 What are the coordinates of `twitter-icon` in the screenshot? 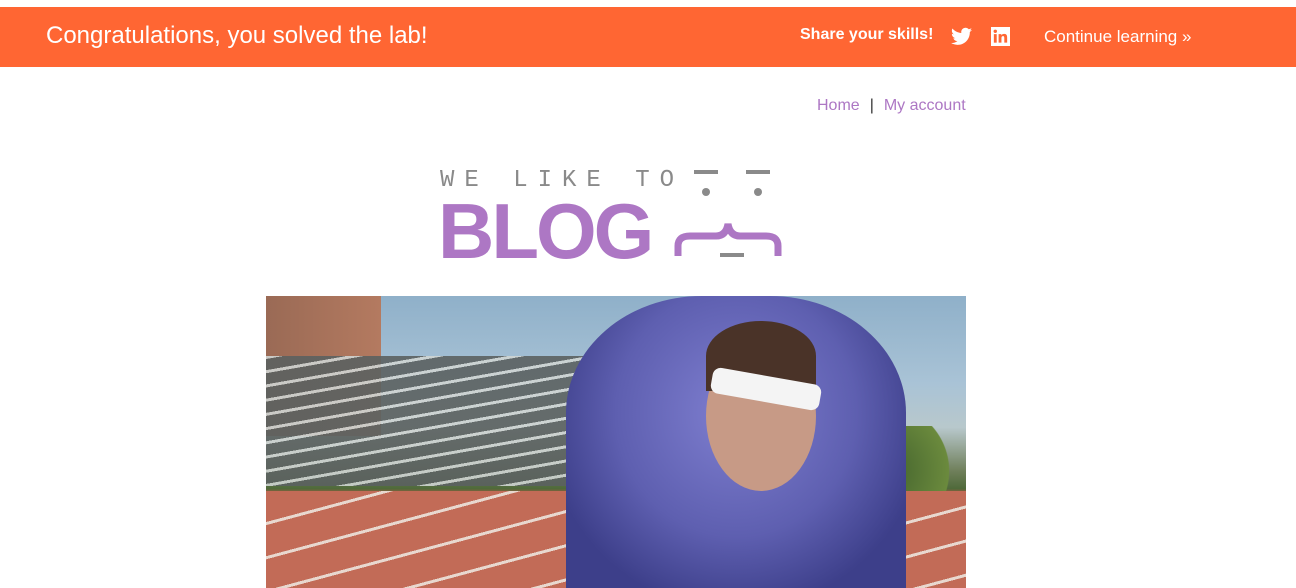 It's located at (961, 36).